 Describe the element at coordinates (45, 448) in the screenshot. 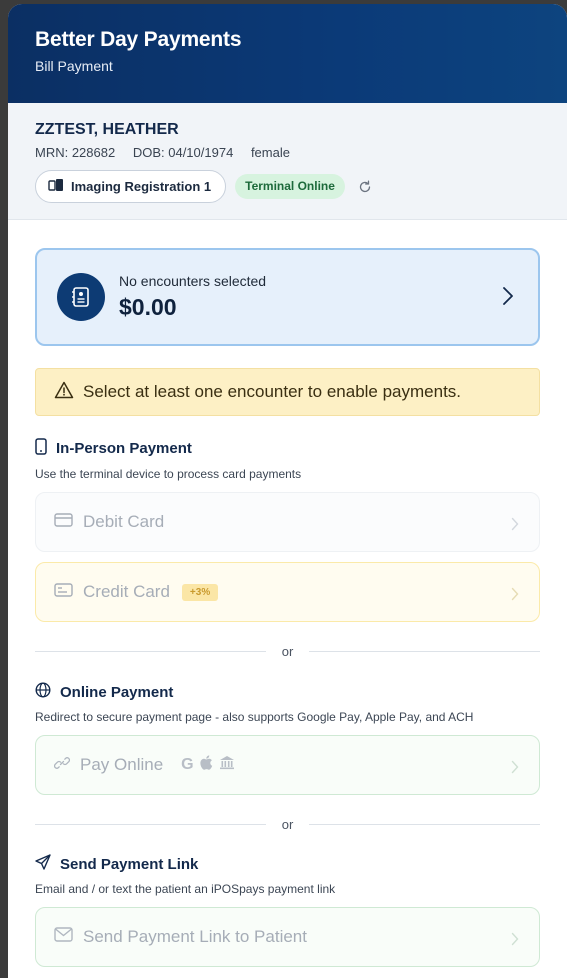

I see `phone-icon` at that location.